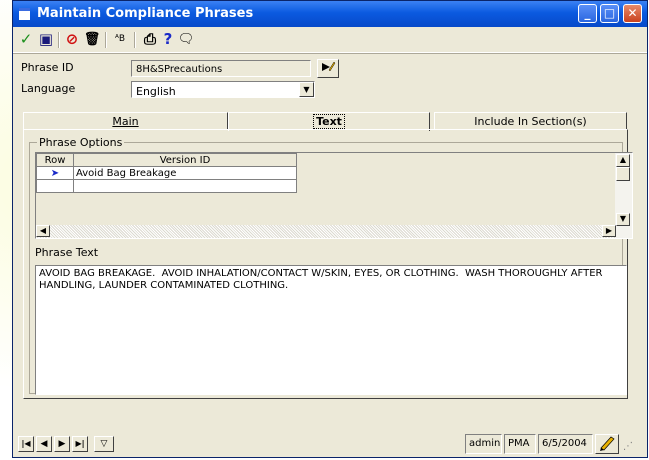 Image resolution: width=649 pixels, height=460 pixels. I want to click on tab-main: Main, so click(125, 121).